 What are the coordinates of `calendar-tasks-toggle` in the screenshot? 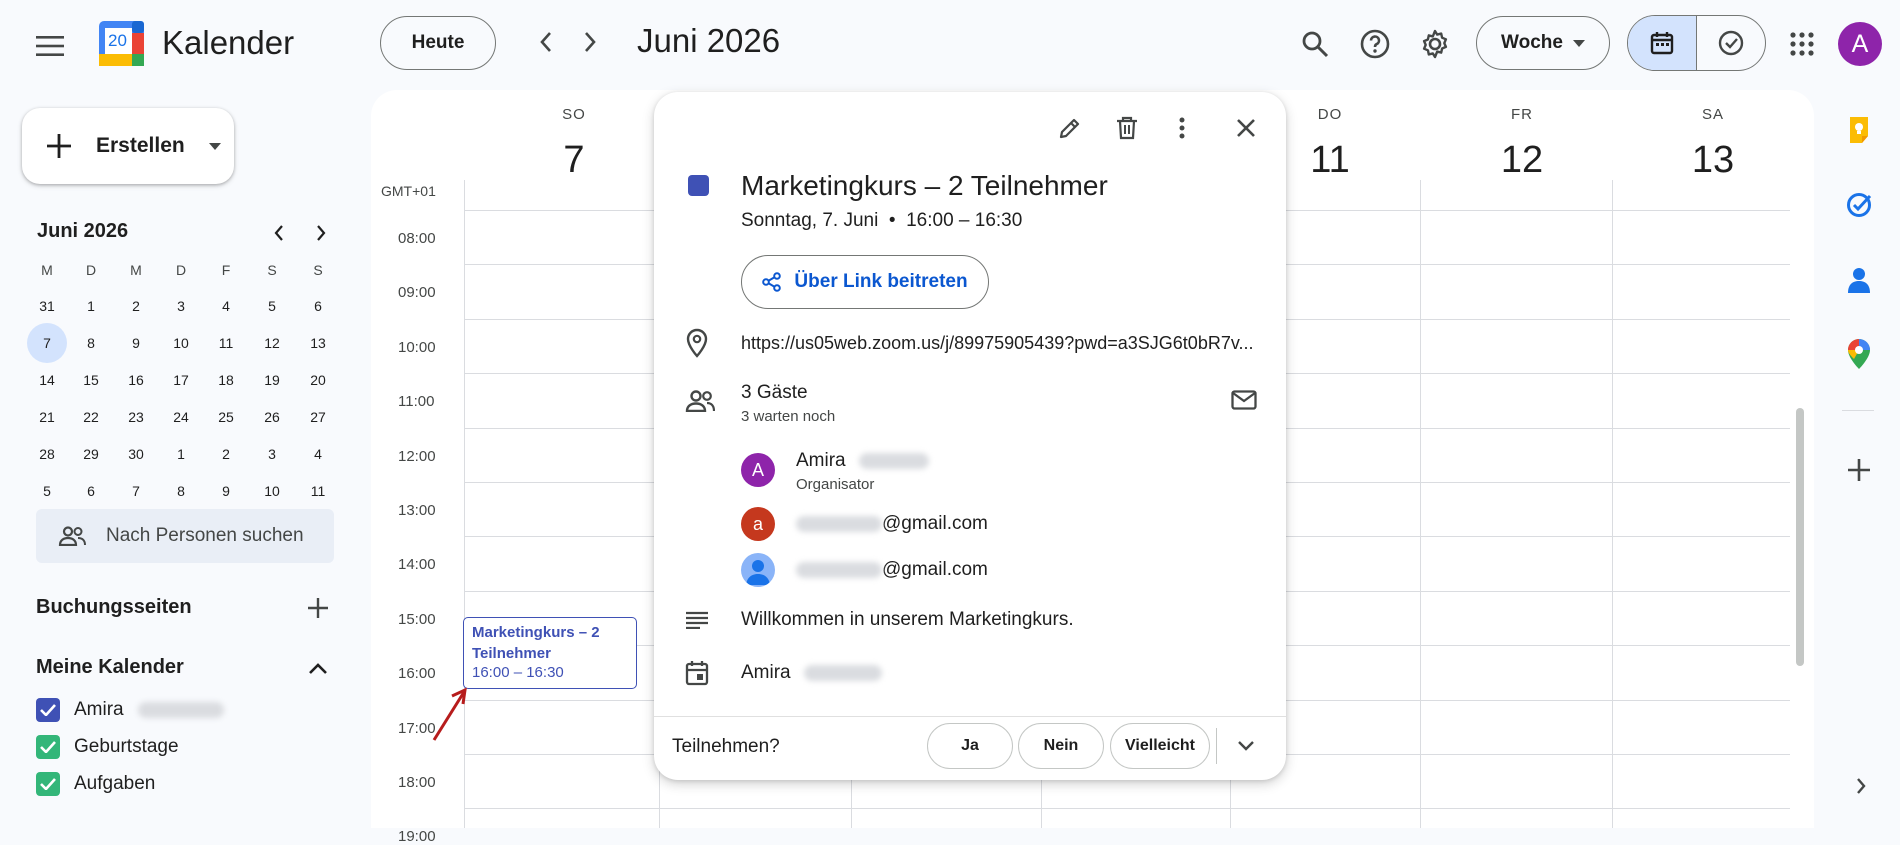 It's located at (1696, 43).